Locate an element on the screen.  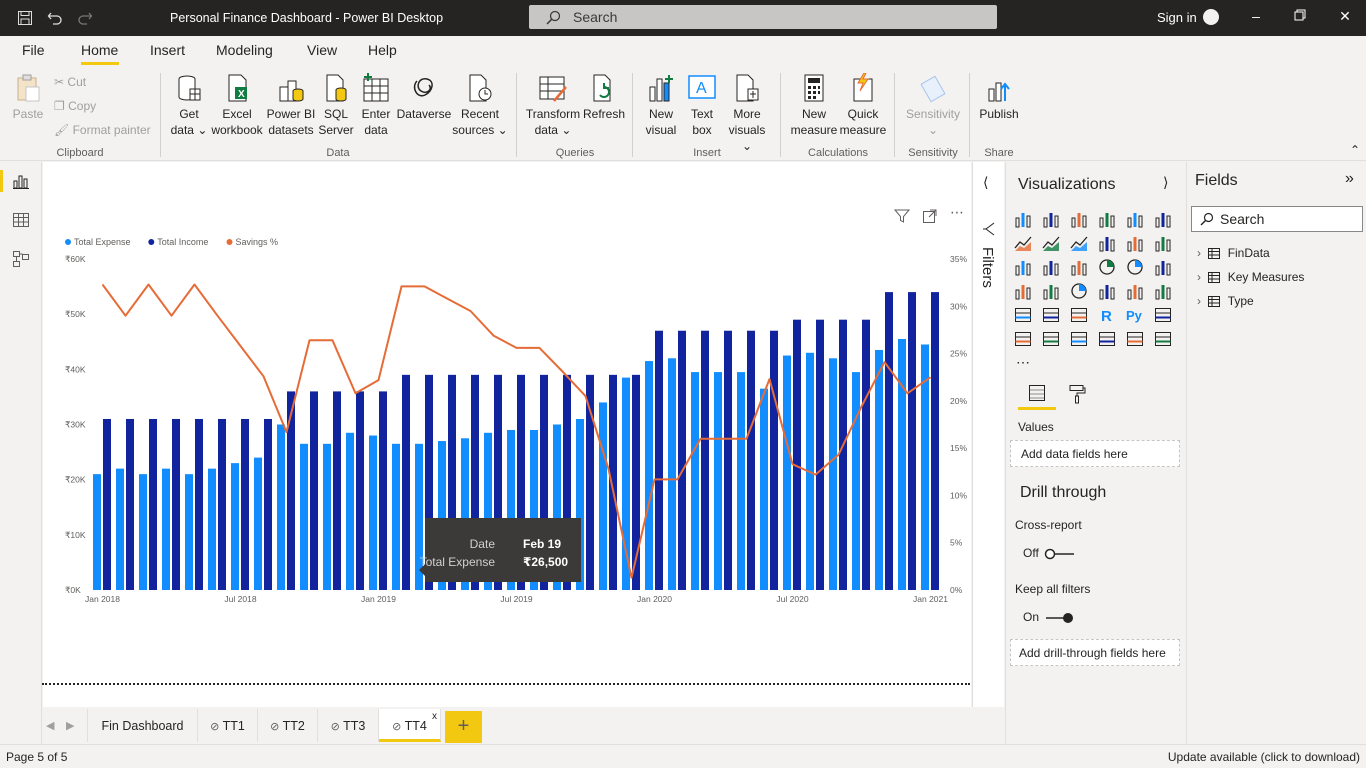
table-visual-icon is located at coordinates (1051, 315).